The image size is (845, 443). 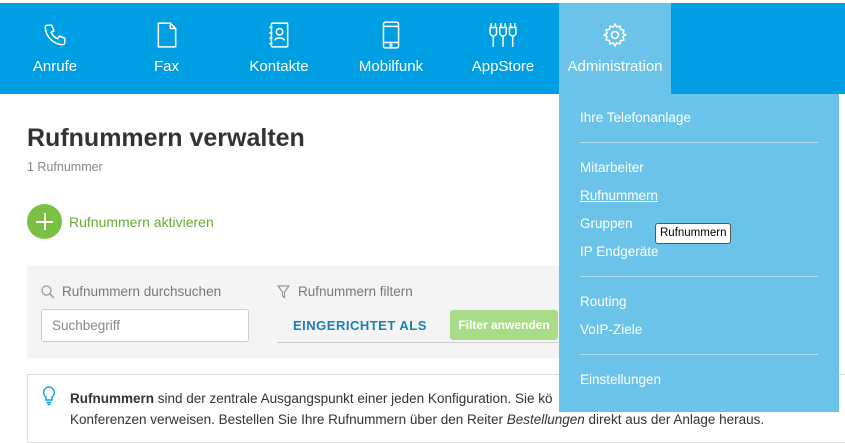 What do you see at coordinates (615, 66) in the screenshot?
I see `nav-label: Administration` at bounding box center [615, 66].